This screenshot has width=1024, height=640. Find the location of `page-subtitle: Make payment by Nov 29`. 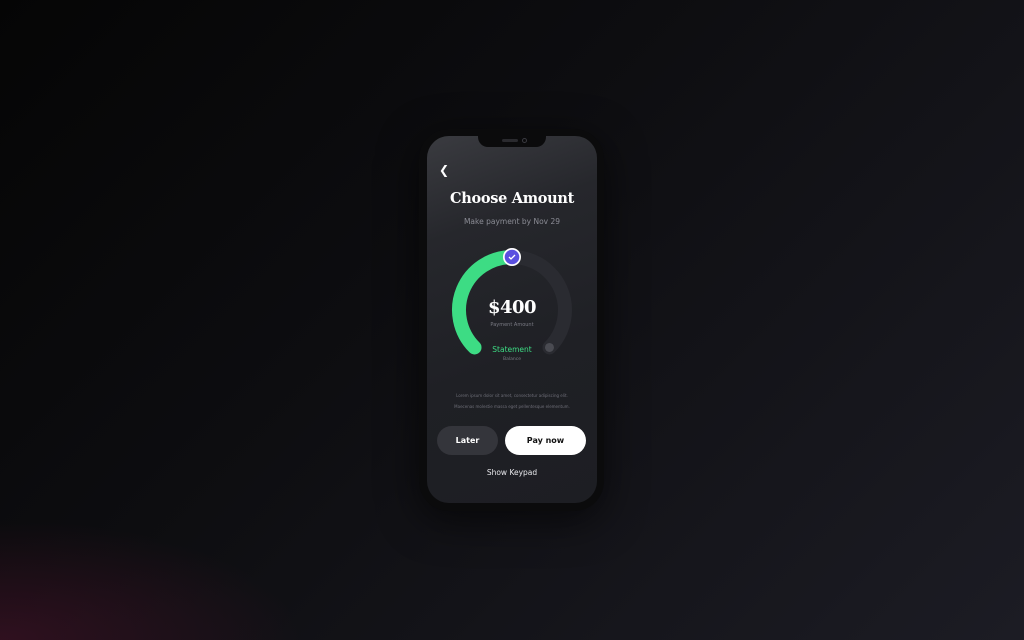

page-subtitle: Make payment by Nov 29 is located at coordinates (512, 221).